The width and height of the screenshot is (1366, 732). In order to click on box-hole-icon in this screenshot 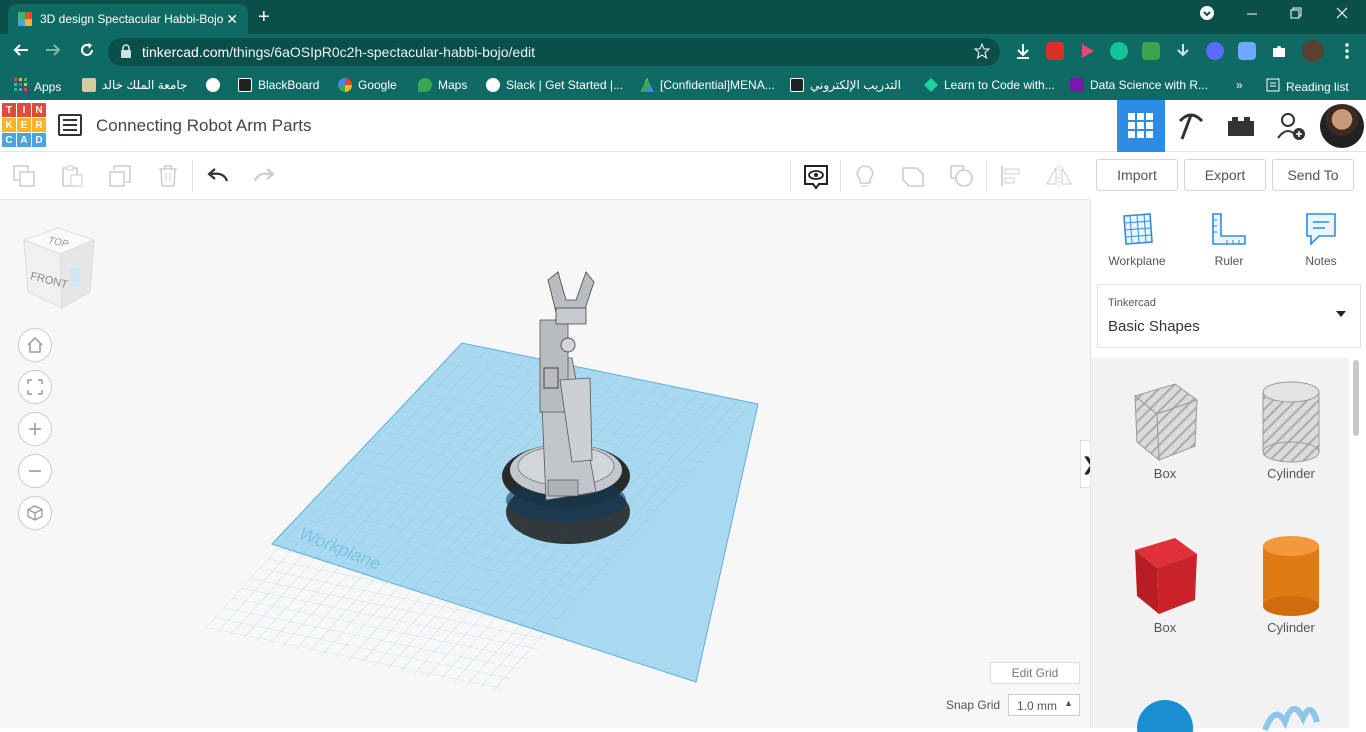, I will do `click(1166, 422)`.